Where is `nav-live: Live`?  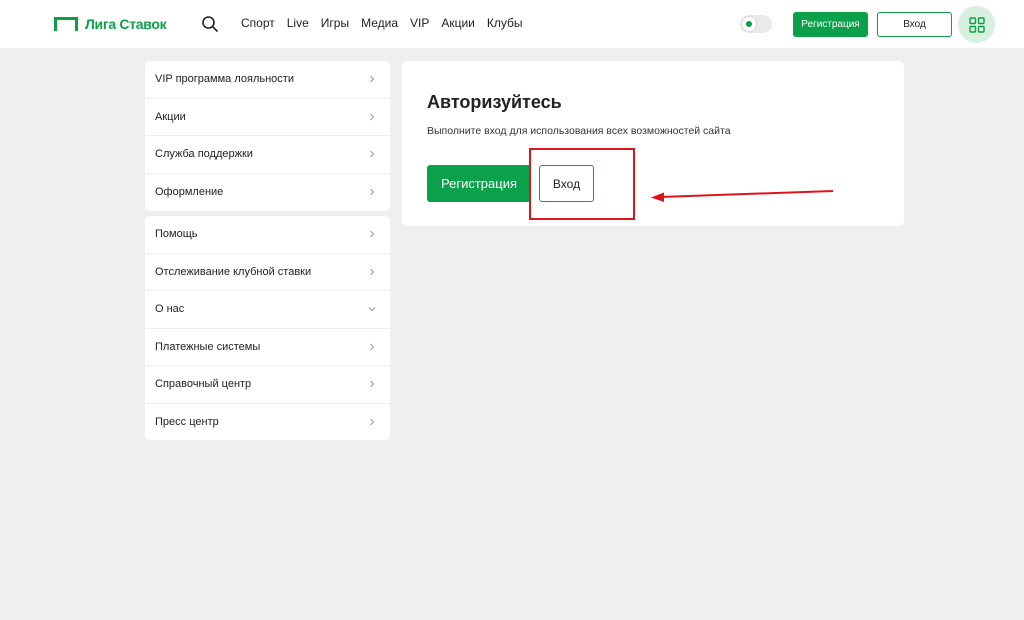 nav-live: Live is located at coordinates (298, 23).